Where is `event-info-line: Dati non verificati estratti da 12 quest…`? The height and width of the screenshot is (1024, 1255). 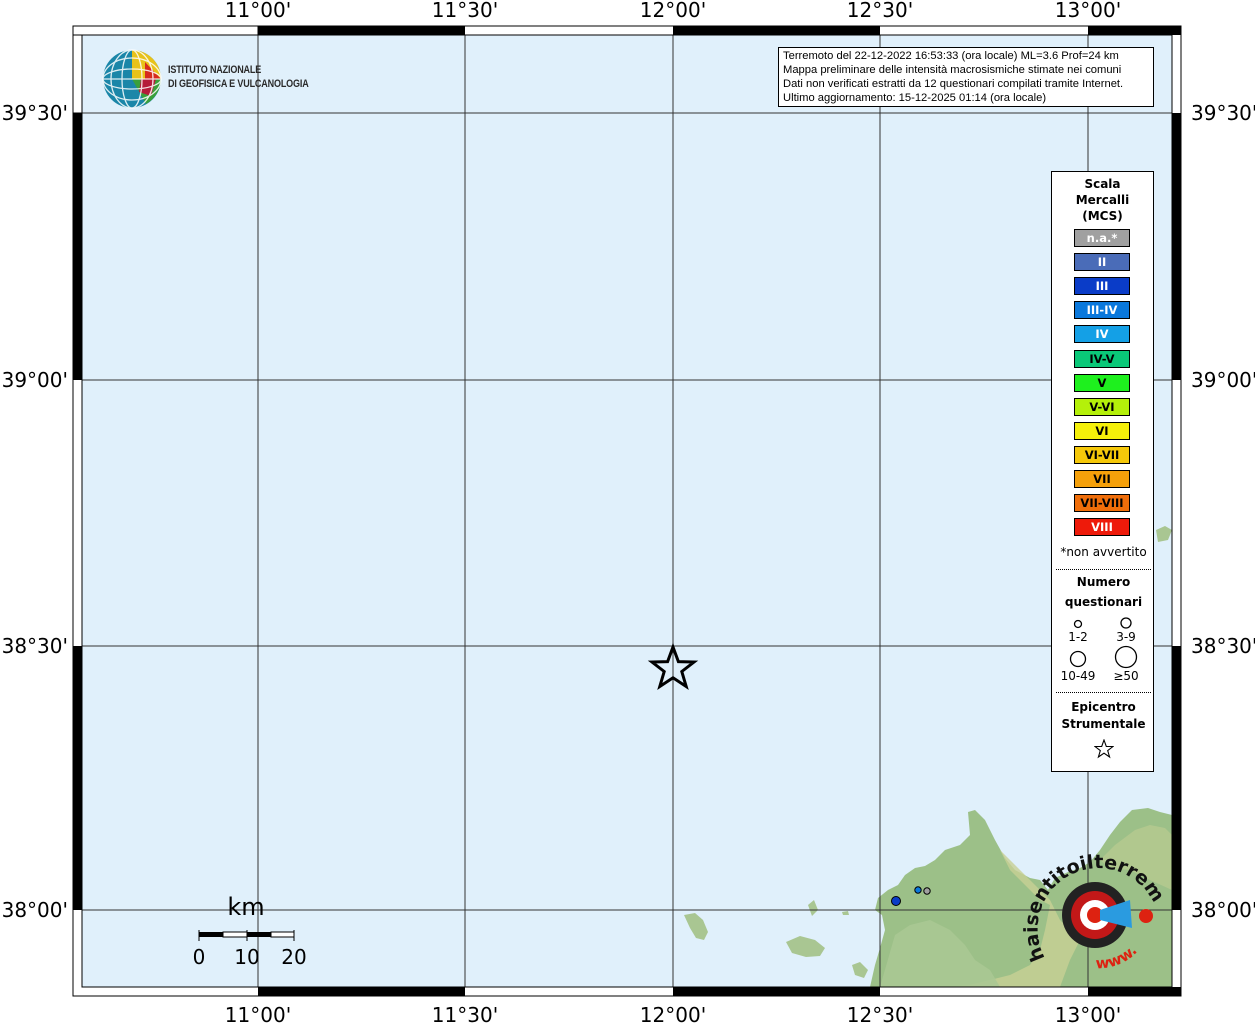
event-info-line: Dati non verificati estratti da 12 quest… is located at coordinates (953, 84).